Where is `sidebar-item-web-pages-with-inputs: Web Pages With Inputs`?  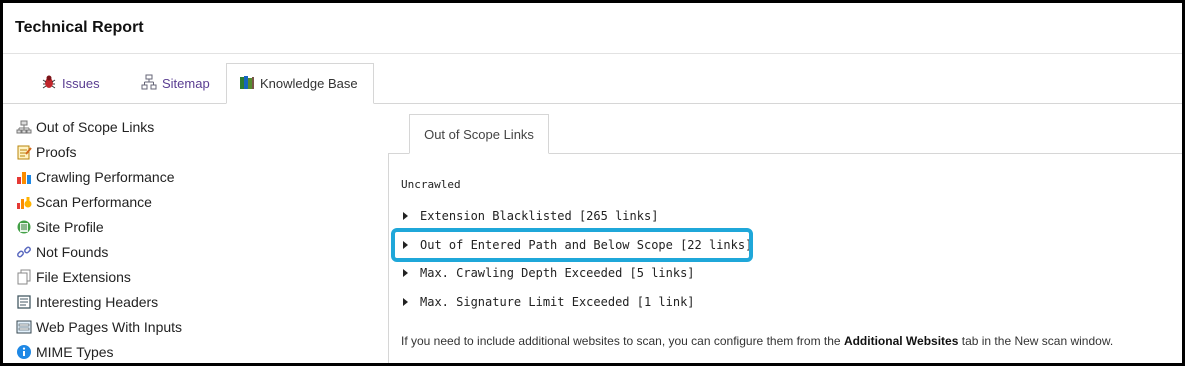
sidebar-item-web-pages-with-inputs: Web Pages With Inputs is located at coordinates (195, 326).